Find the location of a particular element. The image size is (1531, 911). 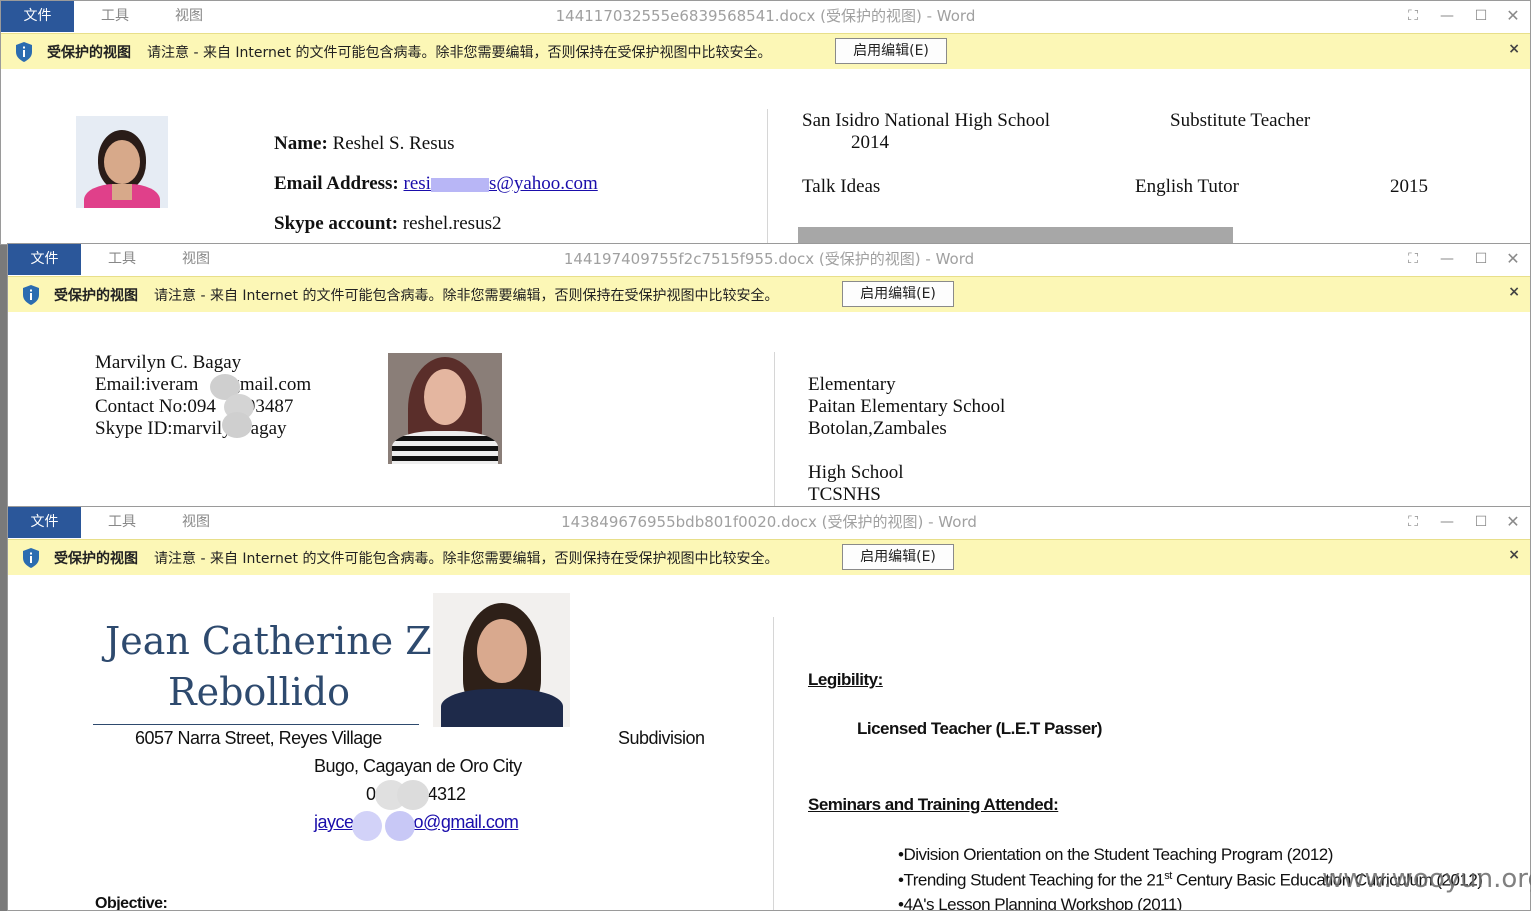

email-line: Email Address: resi s@yahoo.com is located at coordinates (436, 184).